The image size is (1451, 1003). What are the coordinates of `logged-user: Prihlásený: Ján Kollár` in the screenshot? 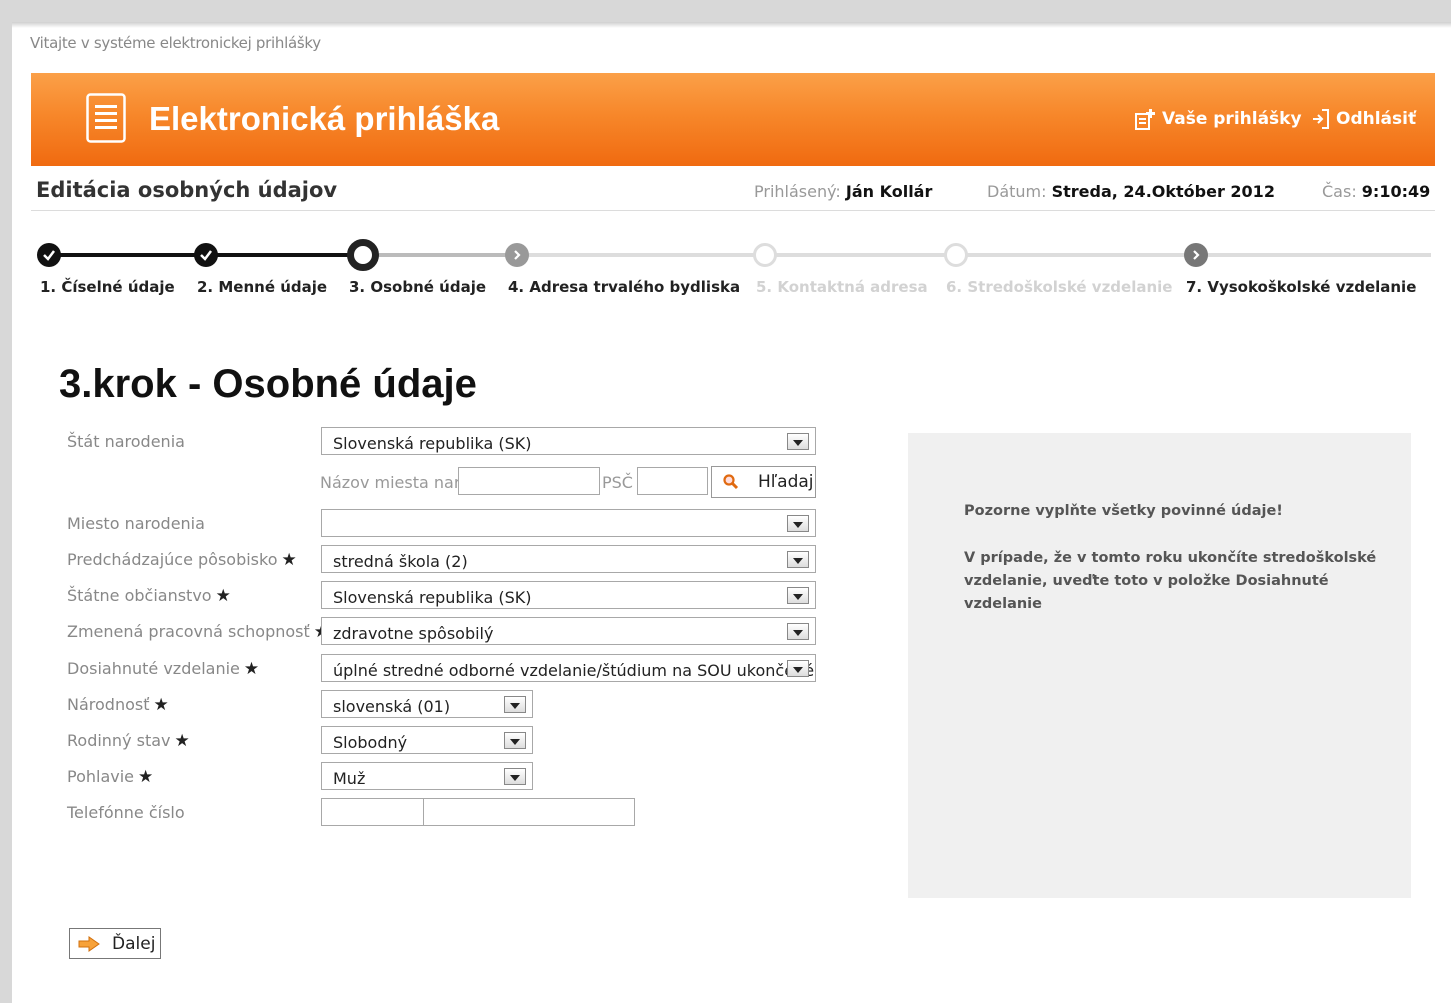 It's located at (843, 191).